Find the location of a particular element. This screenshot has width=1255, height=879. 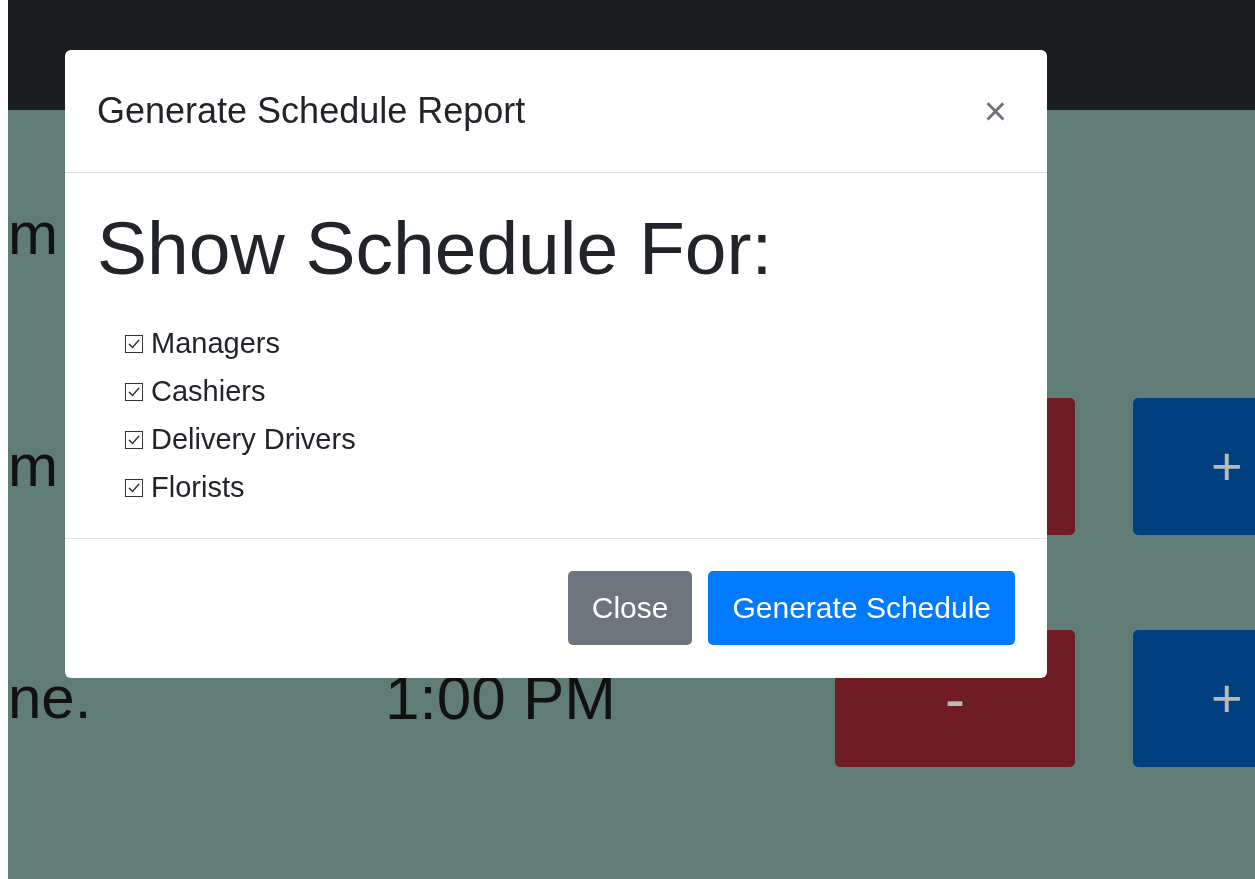

row-label: ne. is located at coordinates (50, 698).